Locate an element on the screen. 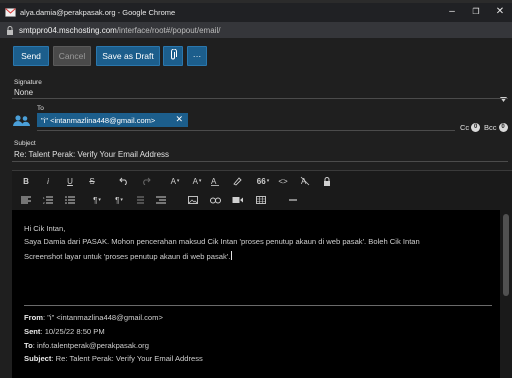 The width and height of the screenshot is (512, 378). font-size-button: A ▾ is located at coordinates (175, 181).